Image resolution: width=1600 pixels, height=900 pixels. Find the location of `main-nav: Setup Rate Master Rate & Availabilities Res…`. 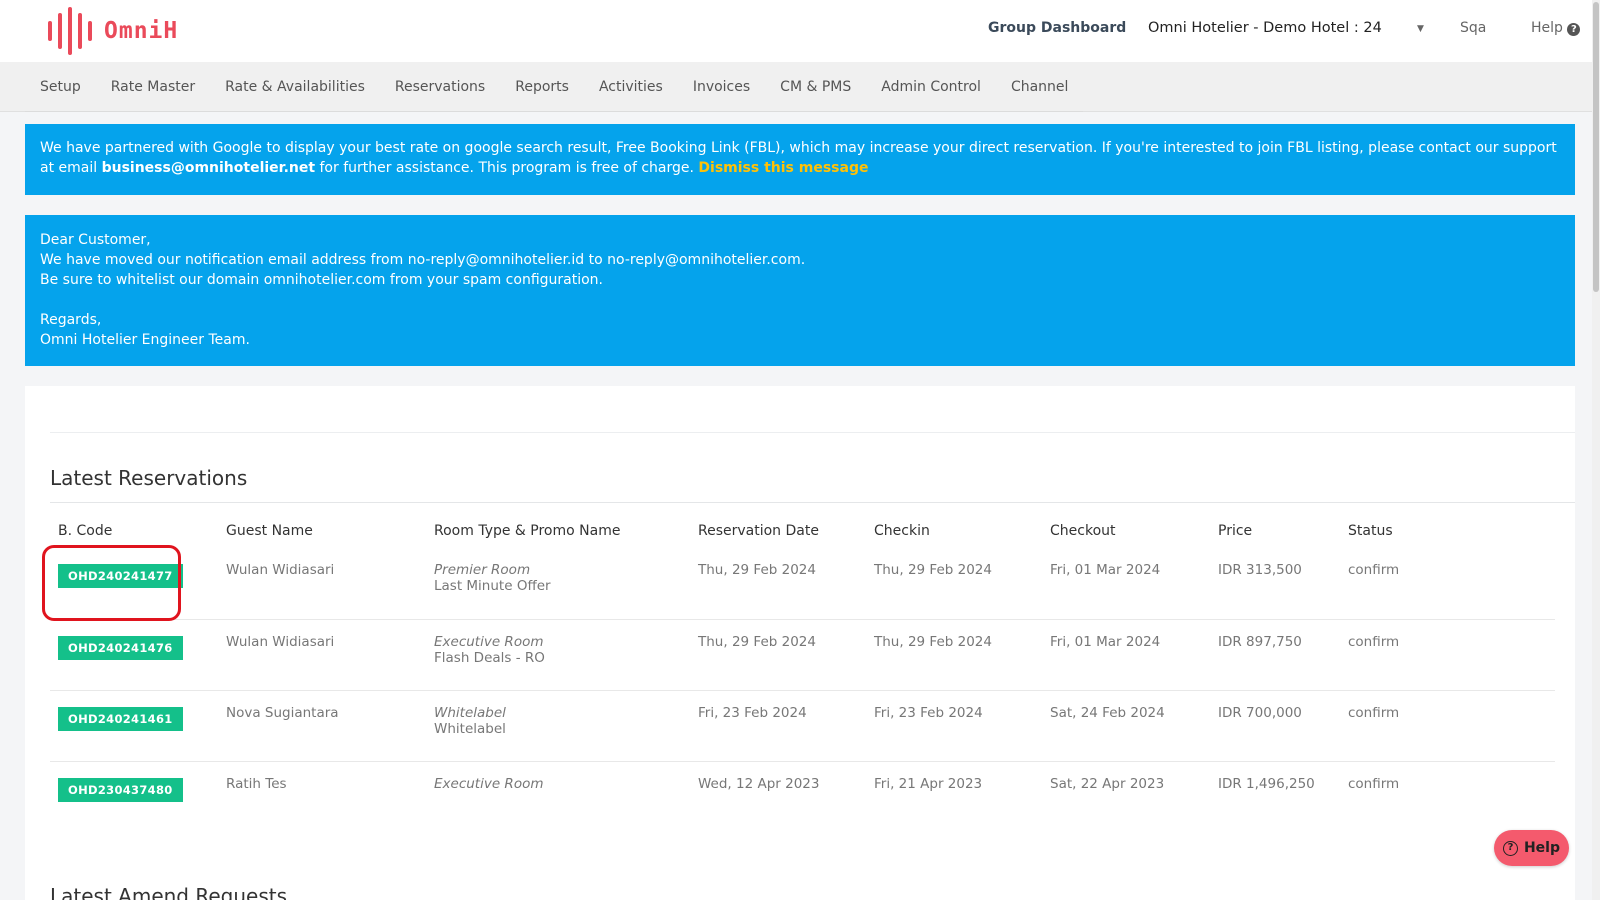

main-nav: Setup Rate Master Rate & Availabilities Res… is located at coordinates (796, 87).